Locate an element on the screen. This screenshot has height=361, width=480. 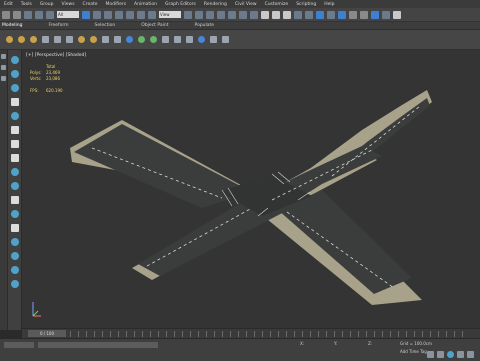
menu-modifiers: Modifiers is located at coordinates (116, 4).